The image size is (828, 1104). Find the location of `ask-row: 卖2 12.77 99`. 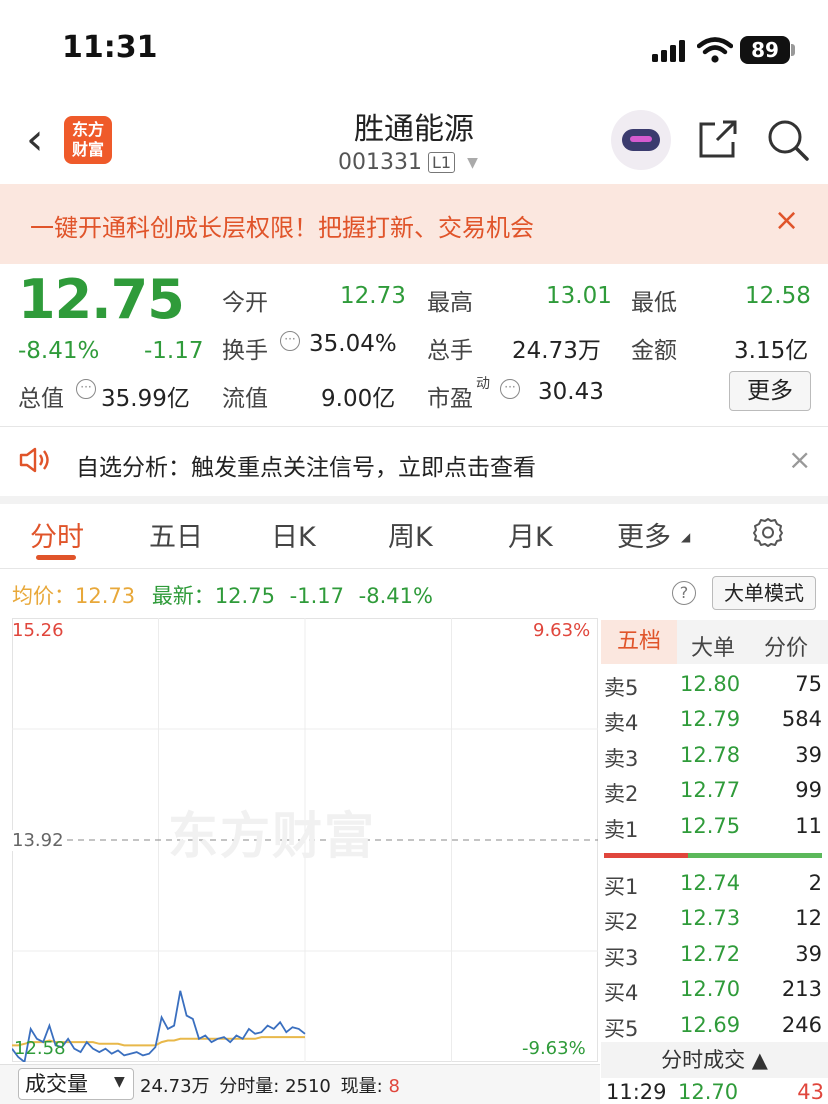

ask-row: 卖2 12.77 99 is located at coordinates (713, 792).